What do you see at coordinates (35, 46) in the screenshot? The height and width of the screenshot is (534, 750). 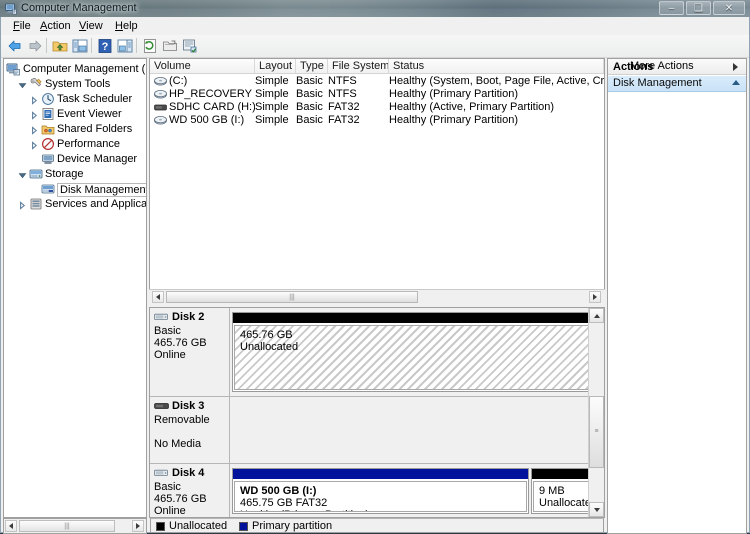 I see `forward-icon` at bounding box center [35, 46].